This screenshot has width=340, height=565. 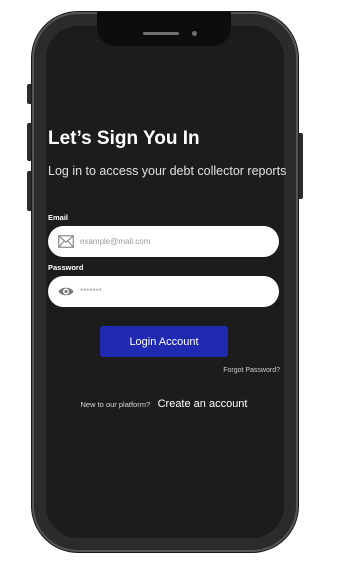 I want to click on speaker-grille, so click(x=161, y=33).